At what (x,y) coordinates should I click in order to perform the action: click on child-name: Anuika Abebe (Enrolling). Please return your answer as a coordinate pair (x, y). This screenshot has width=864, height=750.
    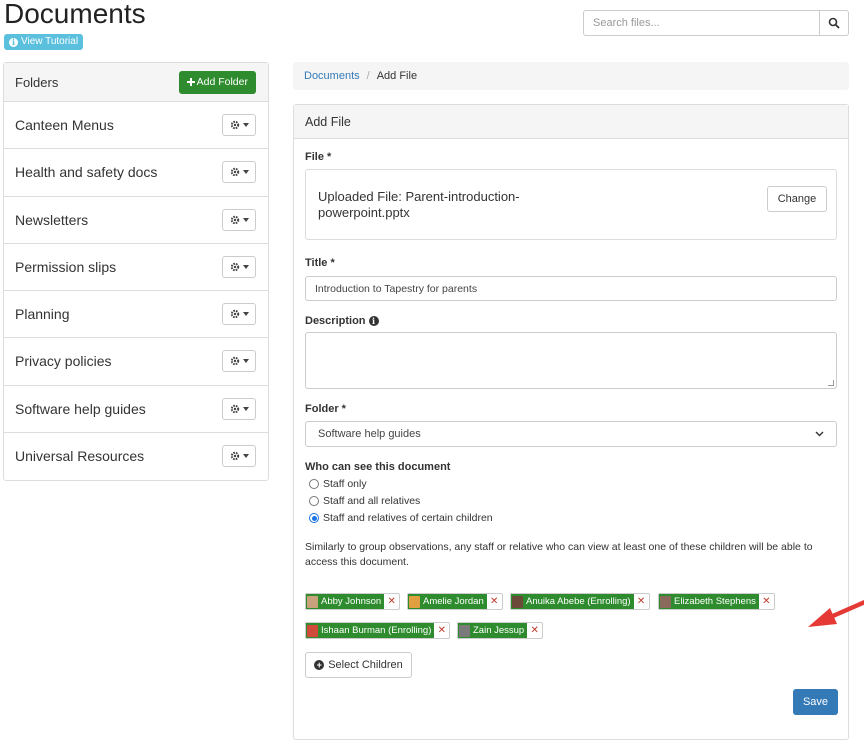
    Looking at the image, I should click on (578, 601).